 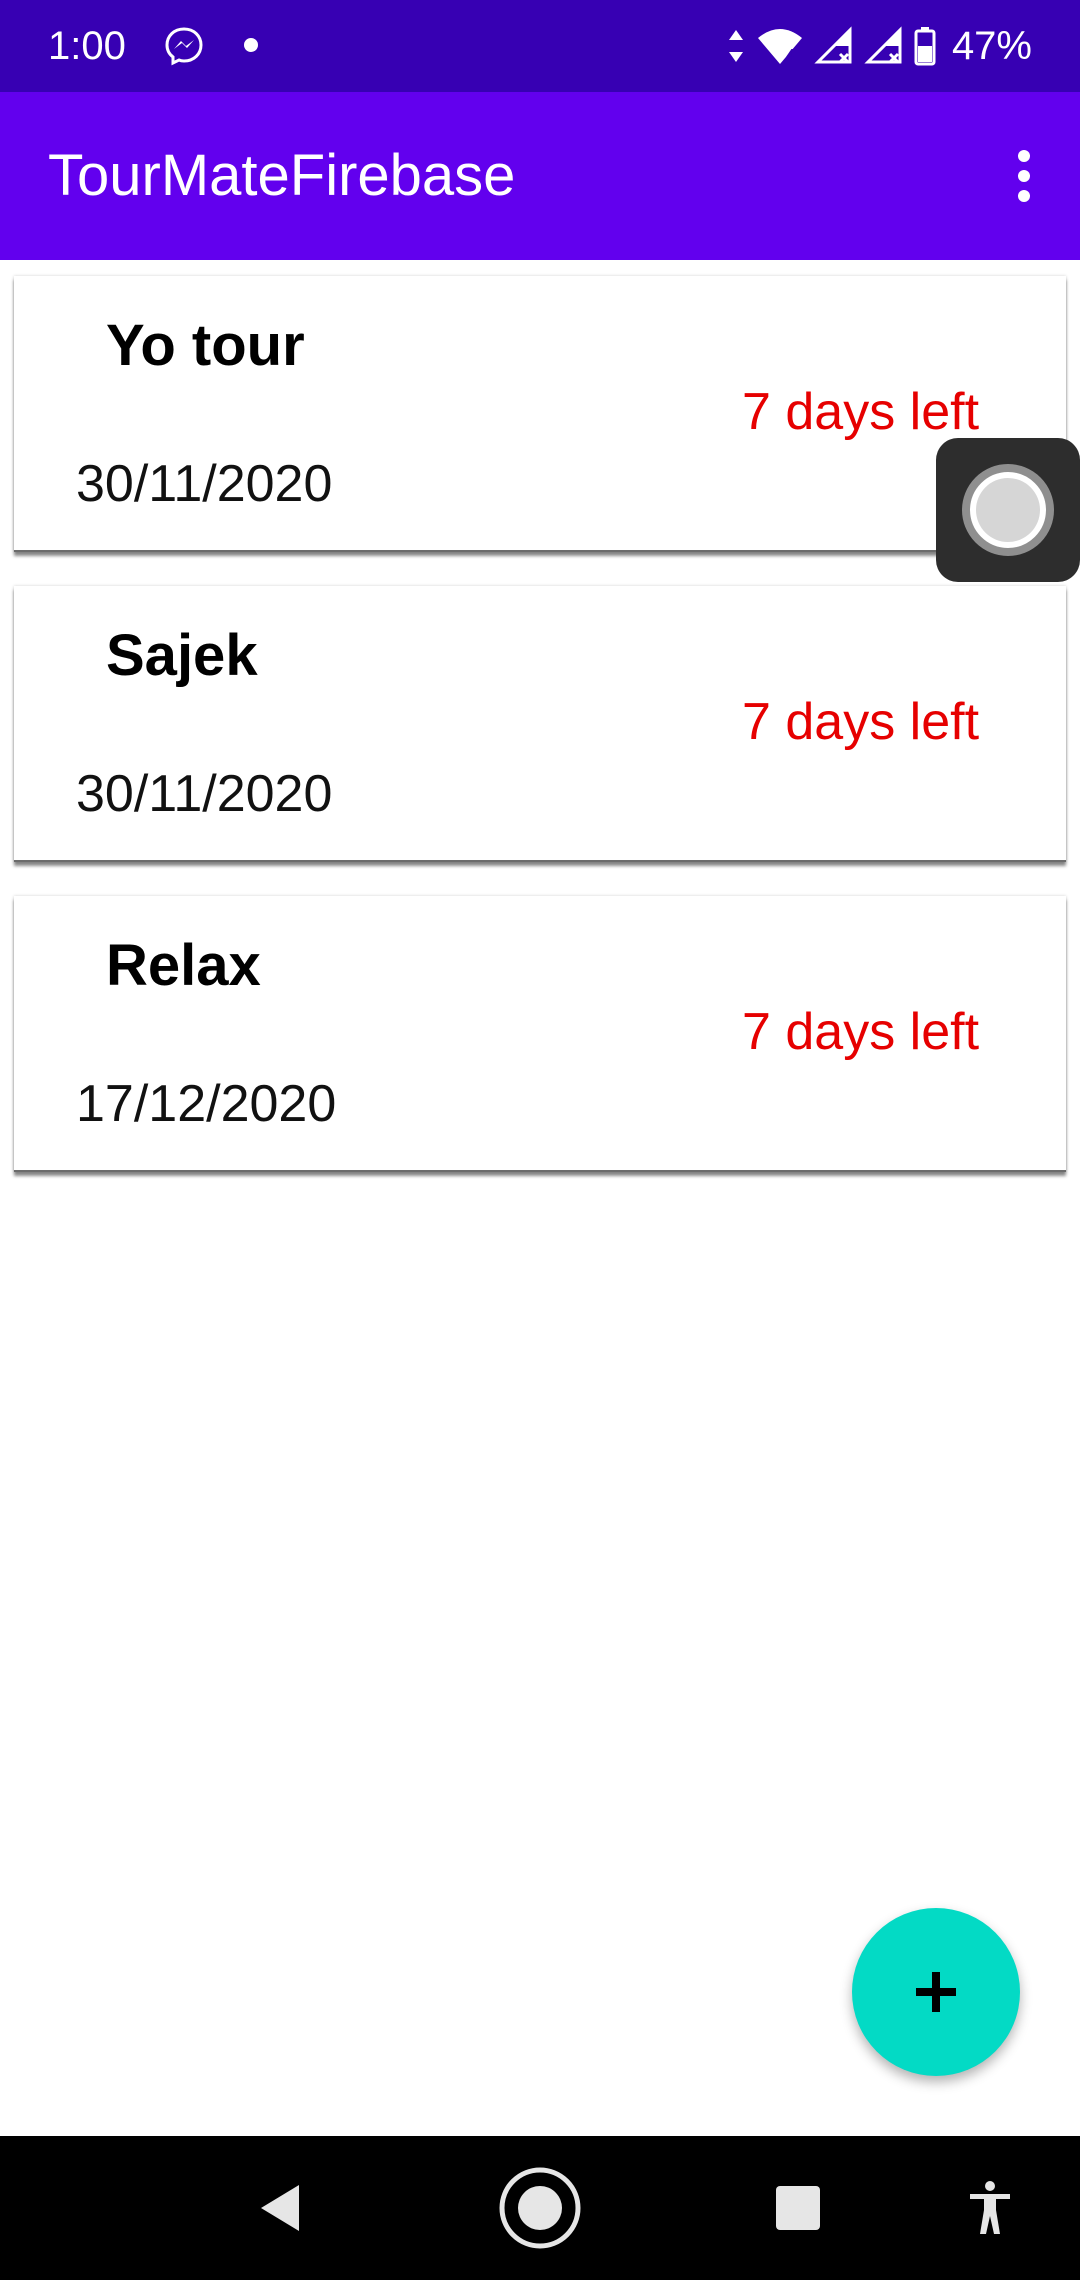 What do you see at coordinates (251, 45) in the screenshot?
I see `notification-dot-icon` at bounding box center [251, 45].